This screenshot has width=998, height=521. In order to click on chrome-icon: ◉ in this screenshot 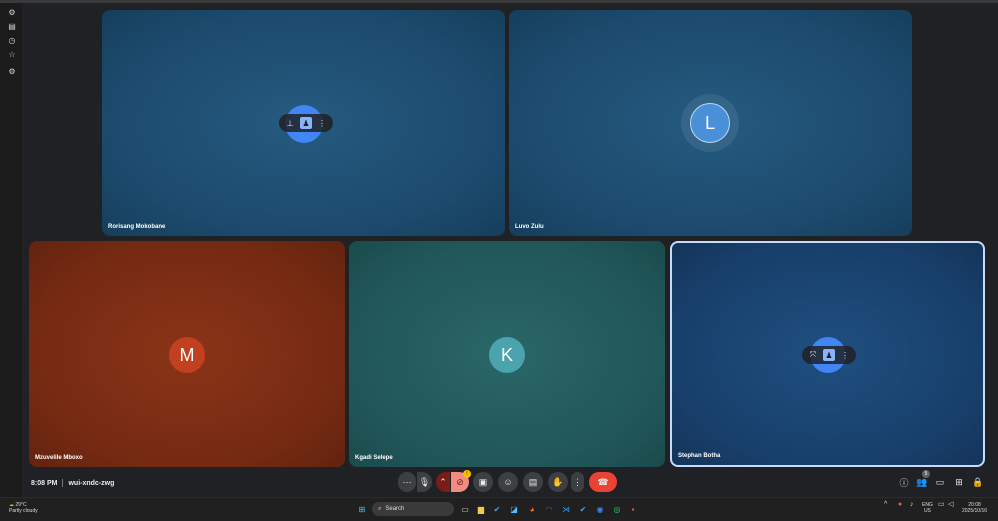, I will do `click(600, 509)`.